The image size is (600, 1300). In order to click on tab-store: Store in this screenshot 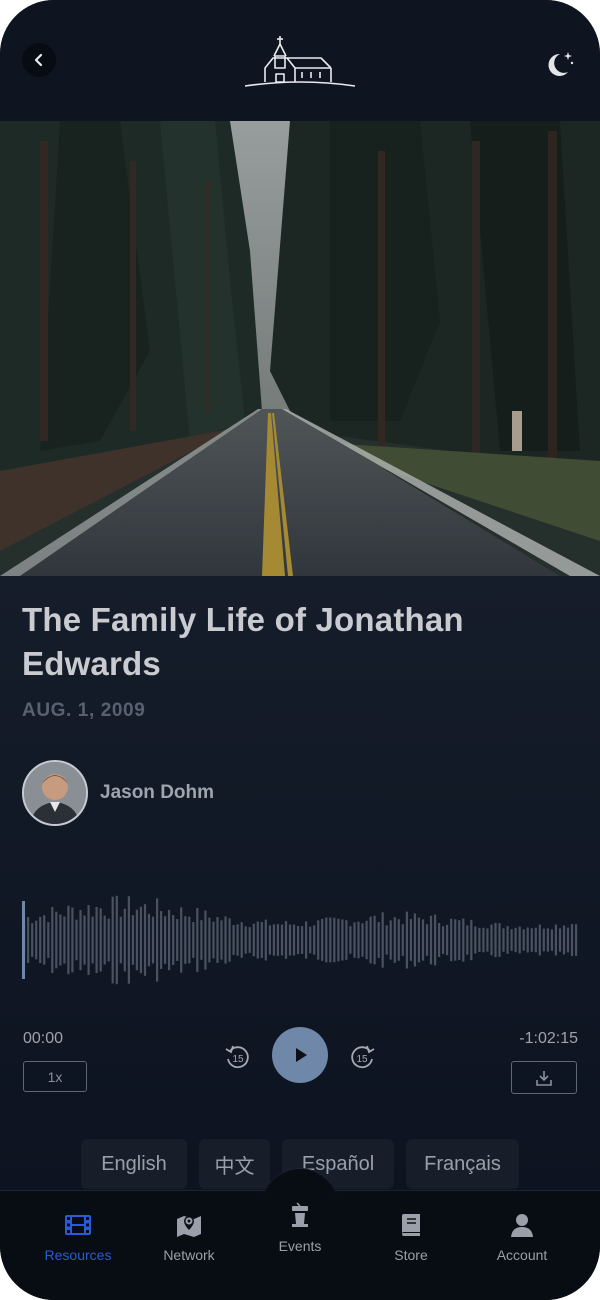, I will do `click(411, 1238)`.